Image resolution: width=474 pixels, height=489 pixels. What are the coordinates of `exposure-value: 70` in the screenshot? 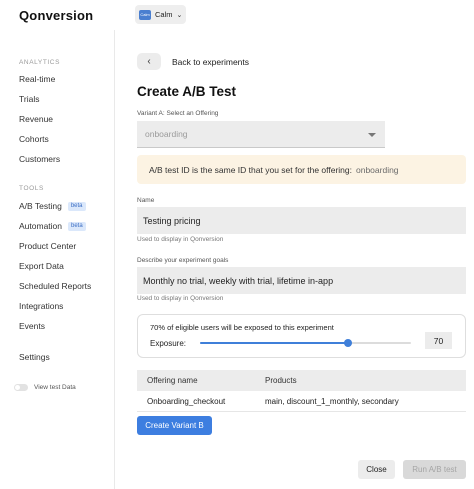 It's located at (438, 340).